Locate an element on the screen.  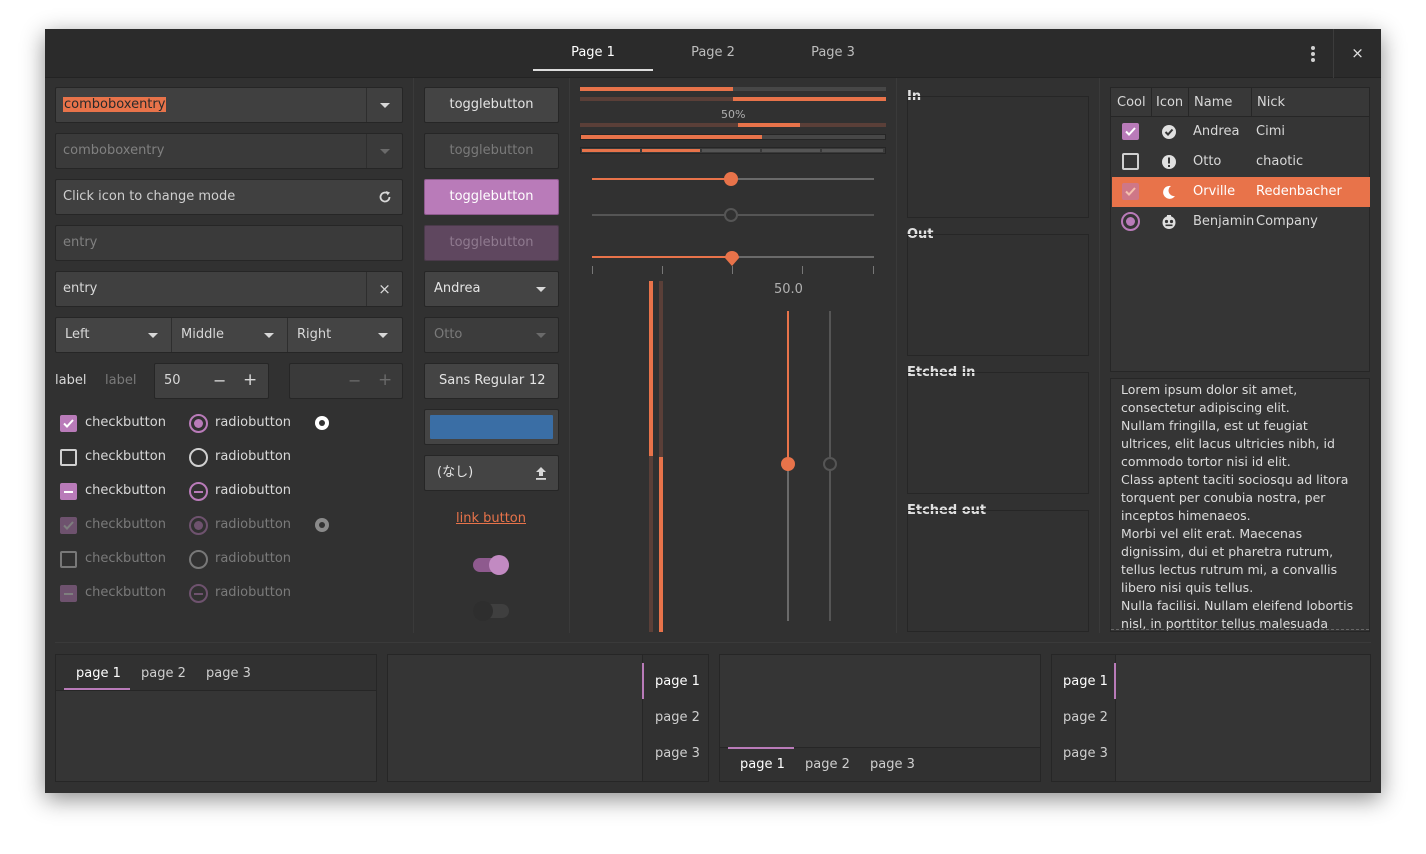
radio-unchecked is located at coordinates (198, 457).